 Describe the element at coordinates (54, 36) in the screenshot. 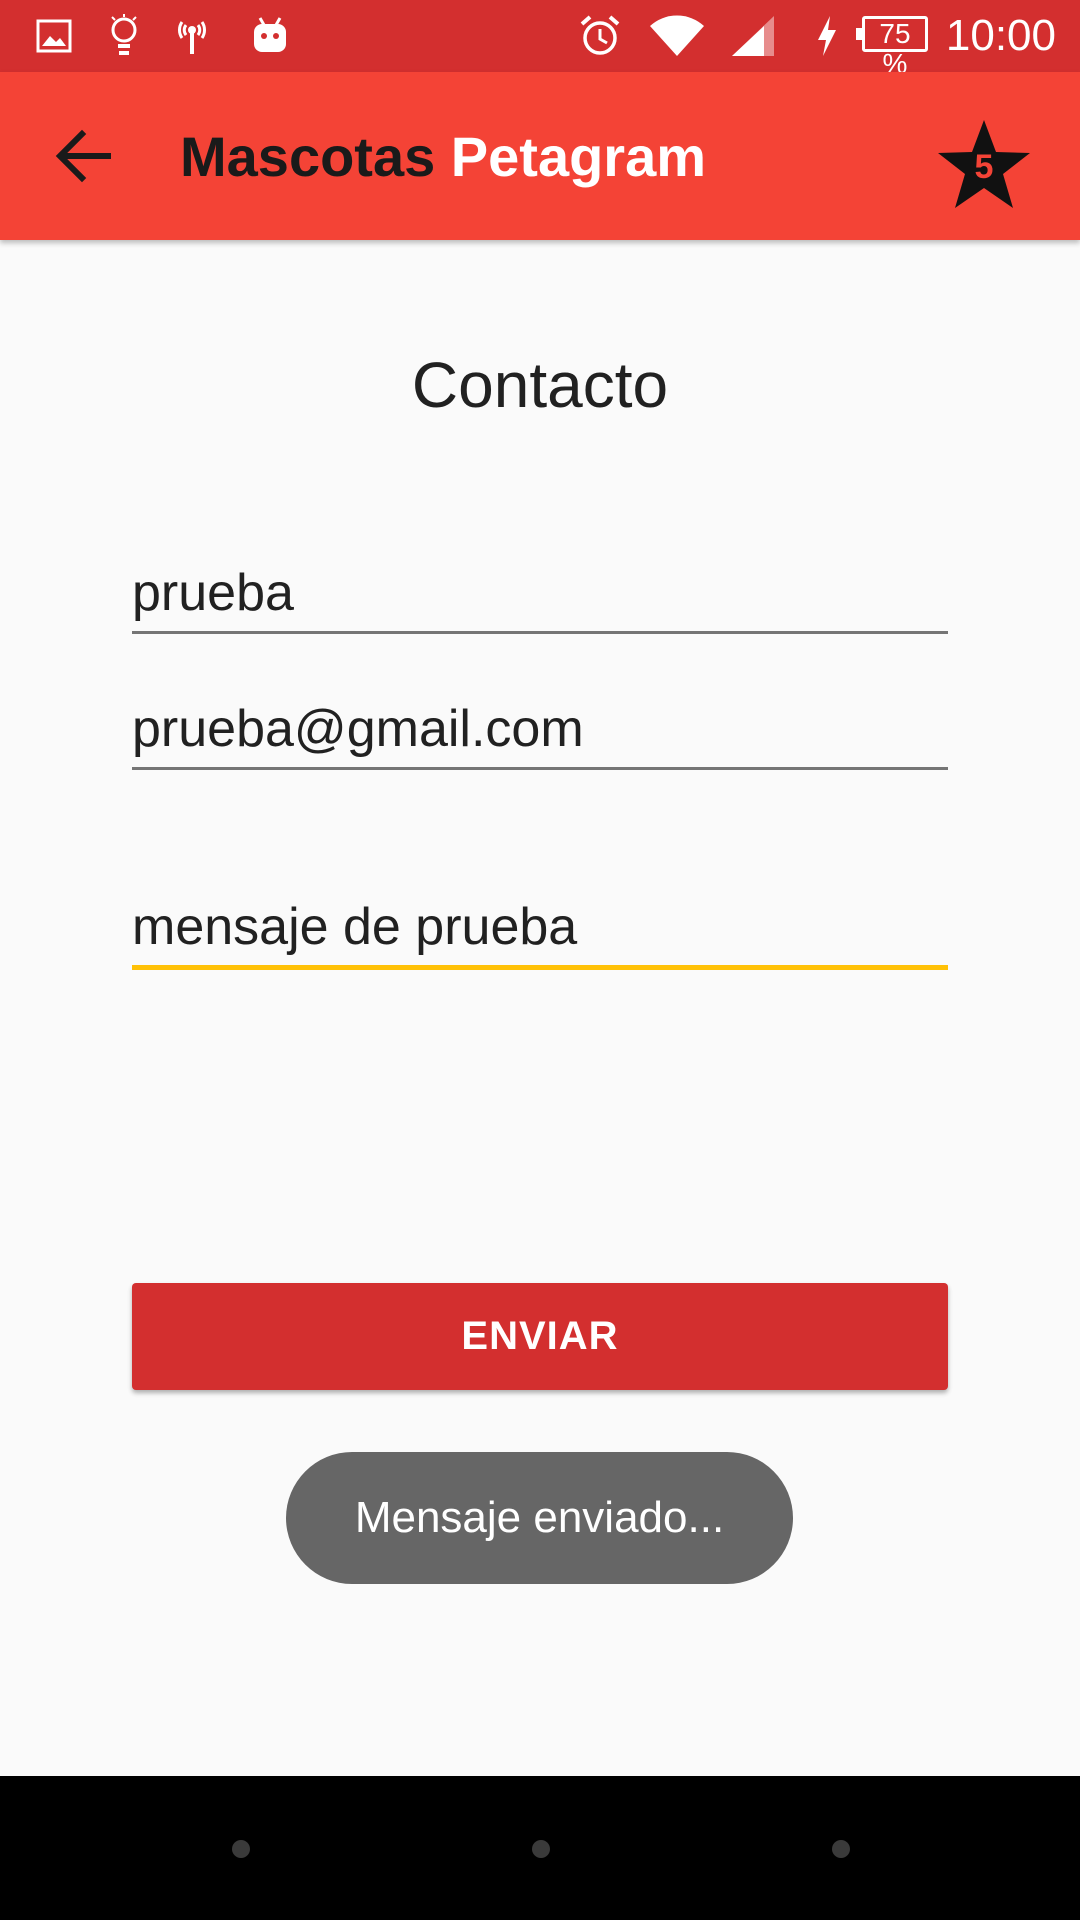

I see `image-icon` at that location.